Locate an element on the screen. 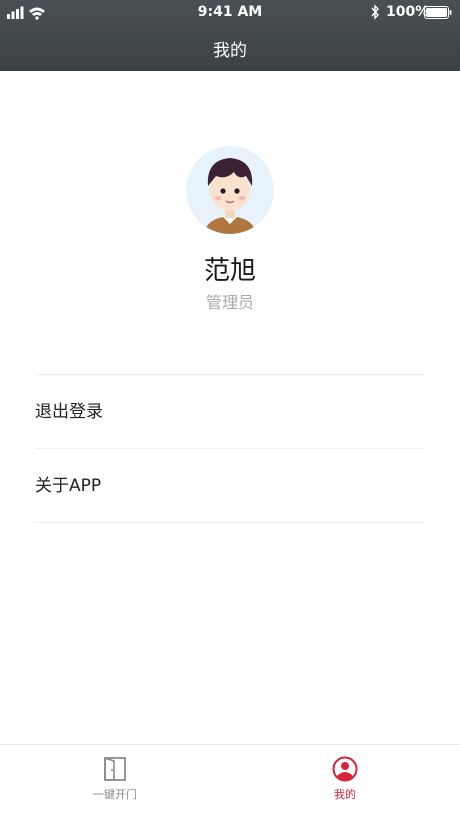  battery-icon is located at coordinates (438, 12).